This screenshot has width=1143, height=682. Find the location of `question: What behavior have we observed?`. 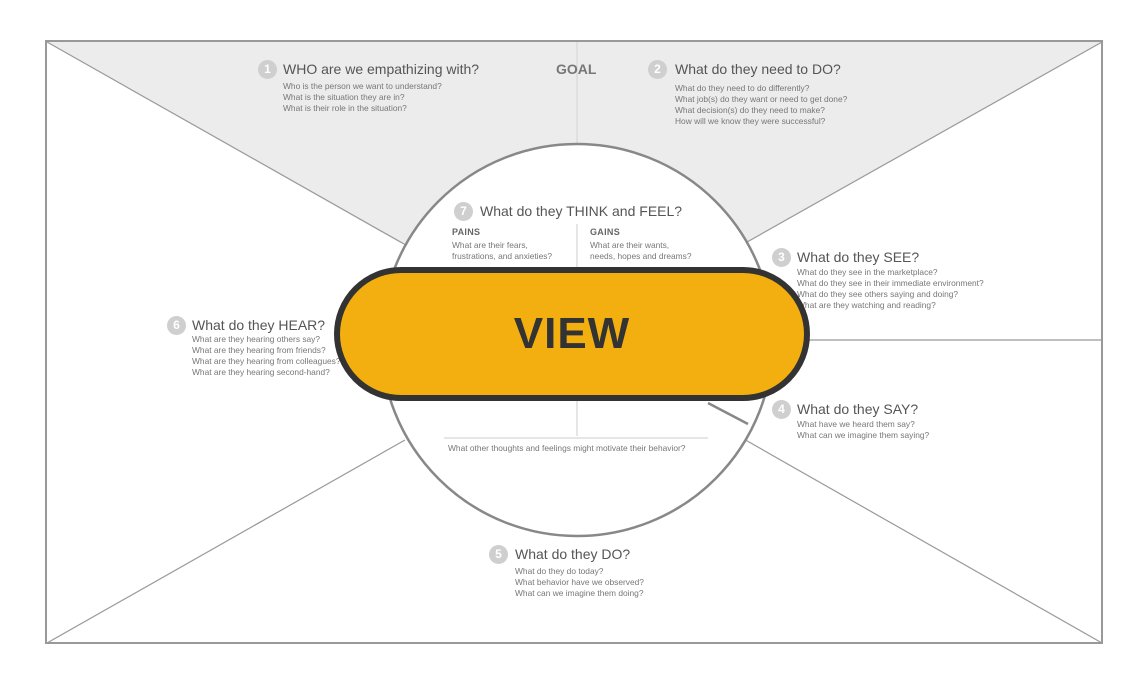

question: What behavior have we observed? is located at coordinates (579, 582).